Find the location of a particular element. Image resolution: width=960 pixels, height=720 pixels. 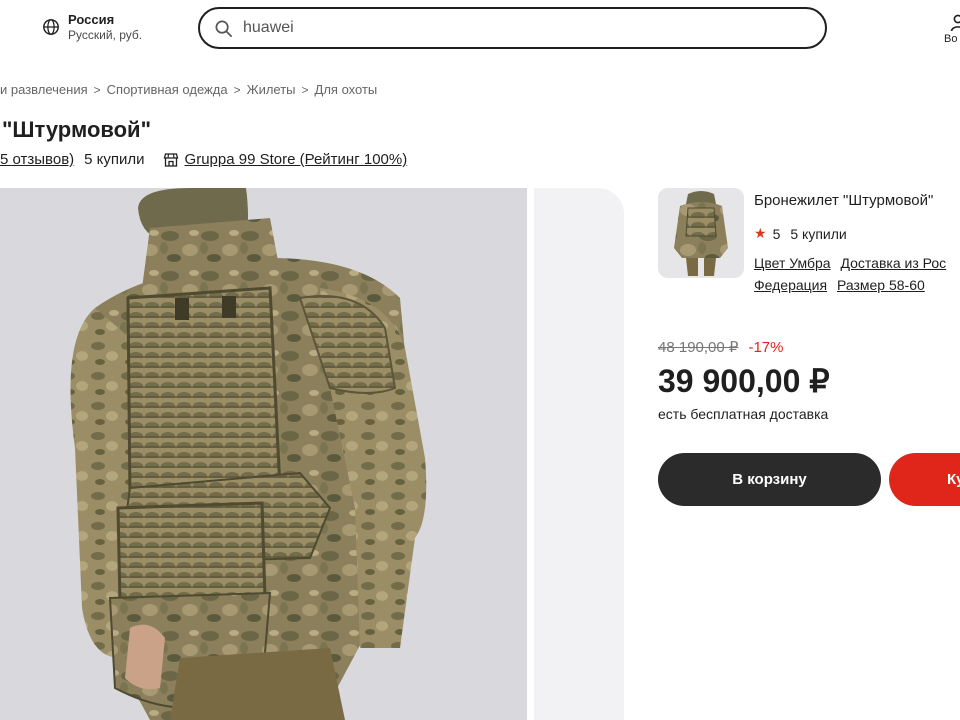

search-input is located at coordinates (523, 28).